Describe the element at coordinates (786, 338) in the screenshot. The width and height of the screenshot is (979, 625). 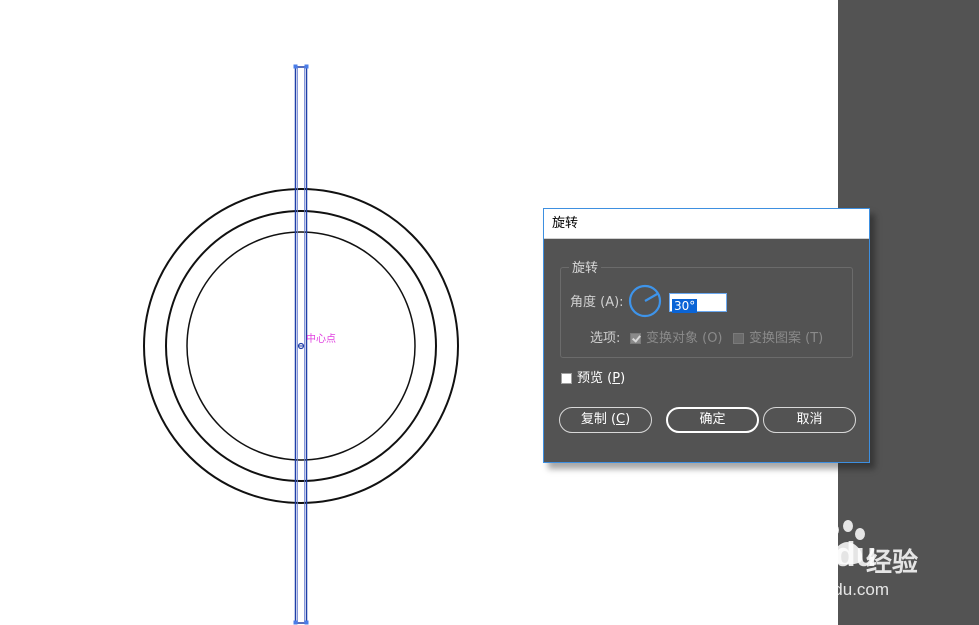
I see `transform-patterns-label: 变换图案 (T)` at that location.